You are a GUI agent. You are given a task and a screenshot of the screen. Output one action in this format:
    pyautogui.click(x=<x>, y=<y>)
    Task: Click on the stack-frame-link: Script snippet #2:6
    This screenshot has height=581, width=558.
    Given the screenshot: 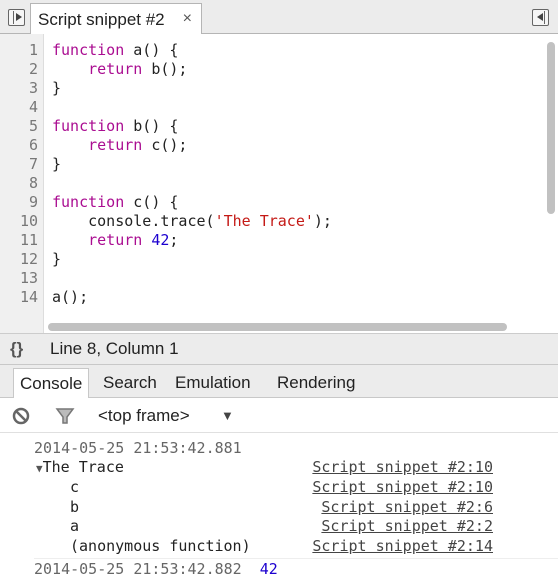 What is the action you would take?
    pyautogui.click(x=407, y=507)
    